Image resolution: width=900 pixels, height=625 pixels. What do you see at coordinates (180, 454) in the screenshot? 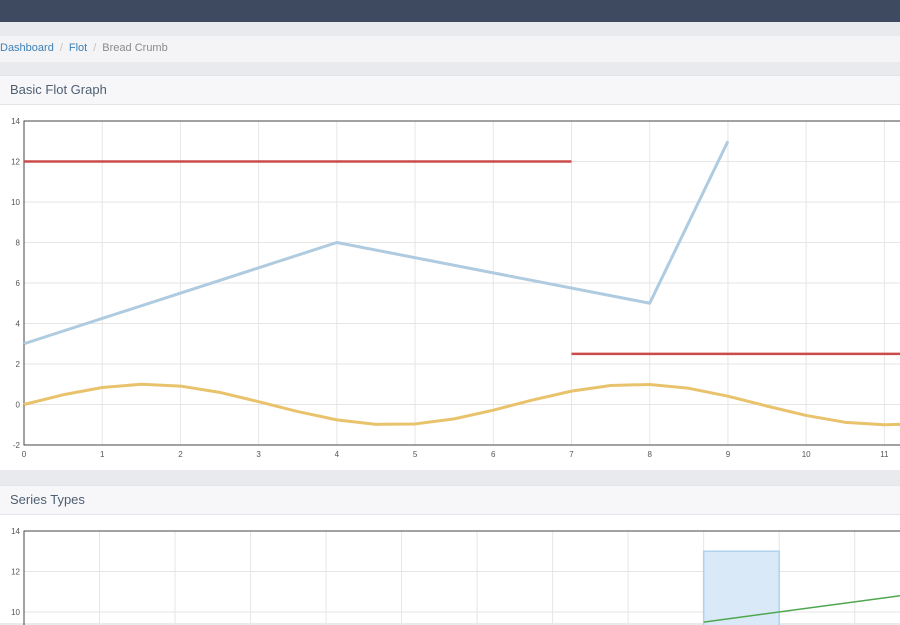
I see `x-tick-label: 2` at bounding box center [180, 454].